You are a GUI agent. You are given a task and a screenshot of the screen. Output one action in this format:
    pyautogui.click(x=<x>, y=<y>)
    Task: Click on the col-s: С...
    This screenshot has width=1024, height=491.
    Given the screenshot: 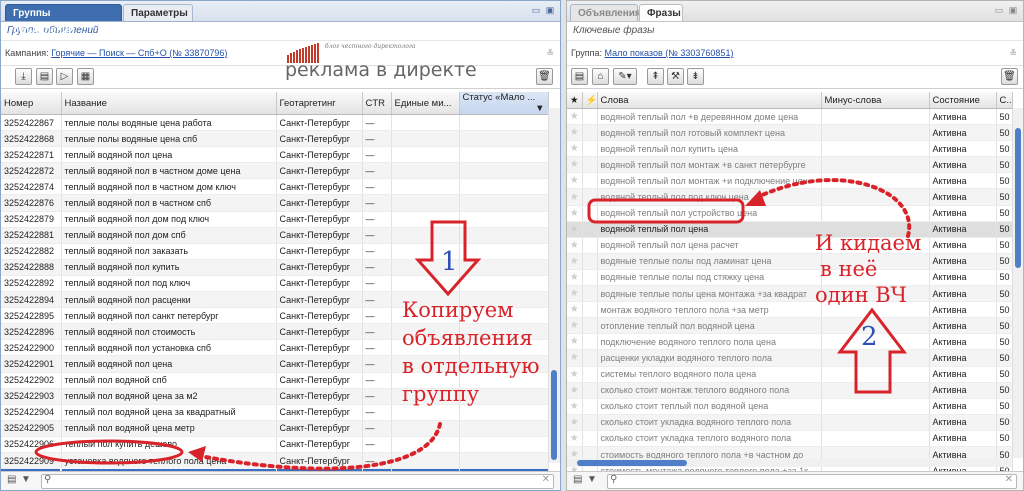 What is the action you would take?
    pyautogui.click(x=1004, y=100)
    